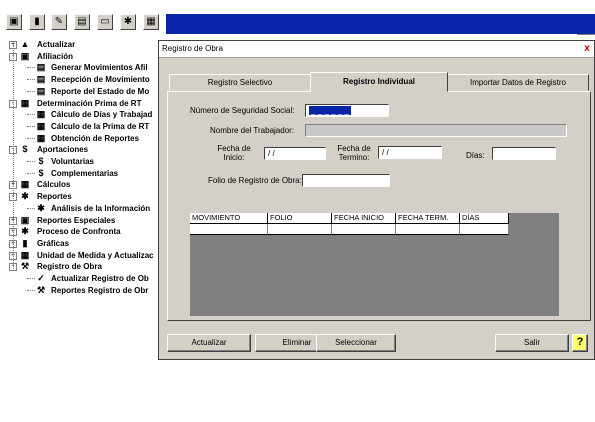 The width and height of the screenshot is (595, 422). Describe the element at coordinates (532, 343) in the screenshot. I see `salir-button: Salir` at that location.